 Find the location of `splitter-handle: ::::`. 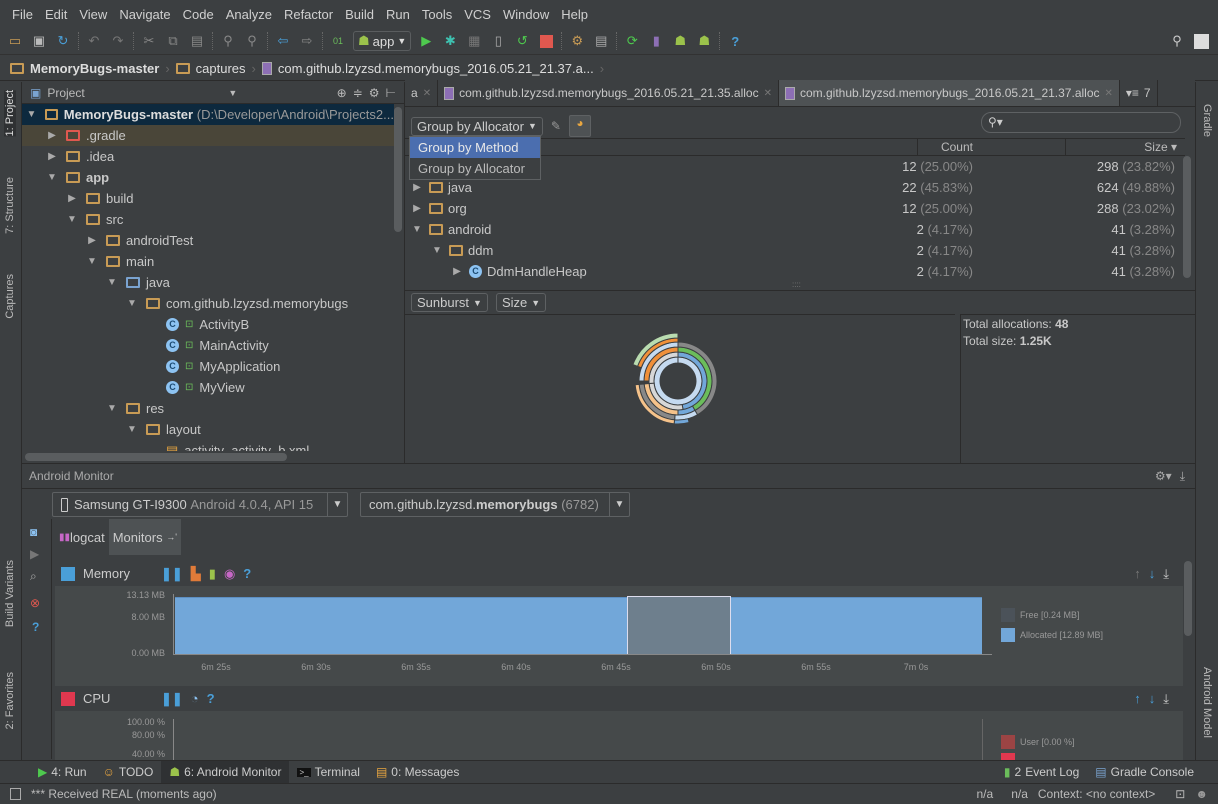

splitter-handle: :::: is located at coordinates (796, 284).